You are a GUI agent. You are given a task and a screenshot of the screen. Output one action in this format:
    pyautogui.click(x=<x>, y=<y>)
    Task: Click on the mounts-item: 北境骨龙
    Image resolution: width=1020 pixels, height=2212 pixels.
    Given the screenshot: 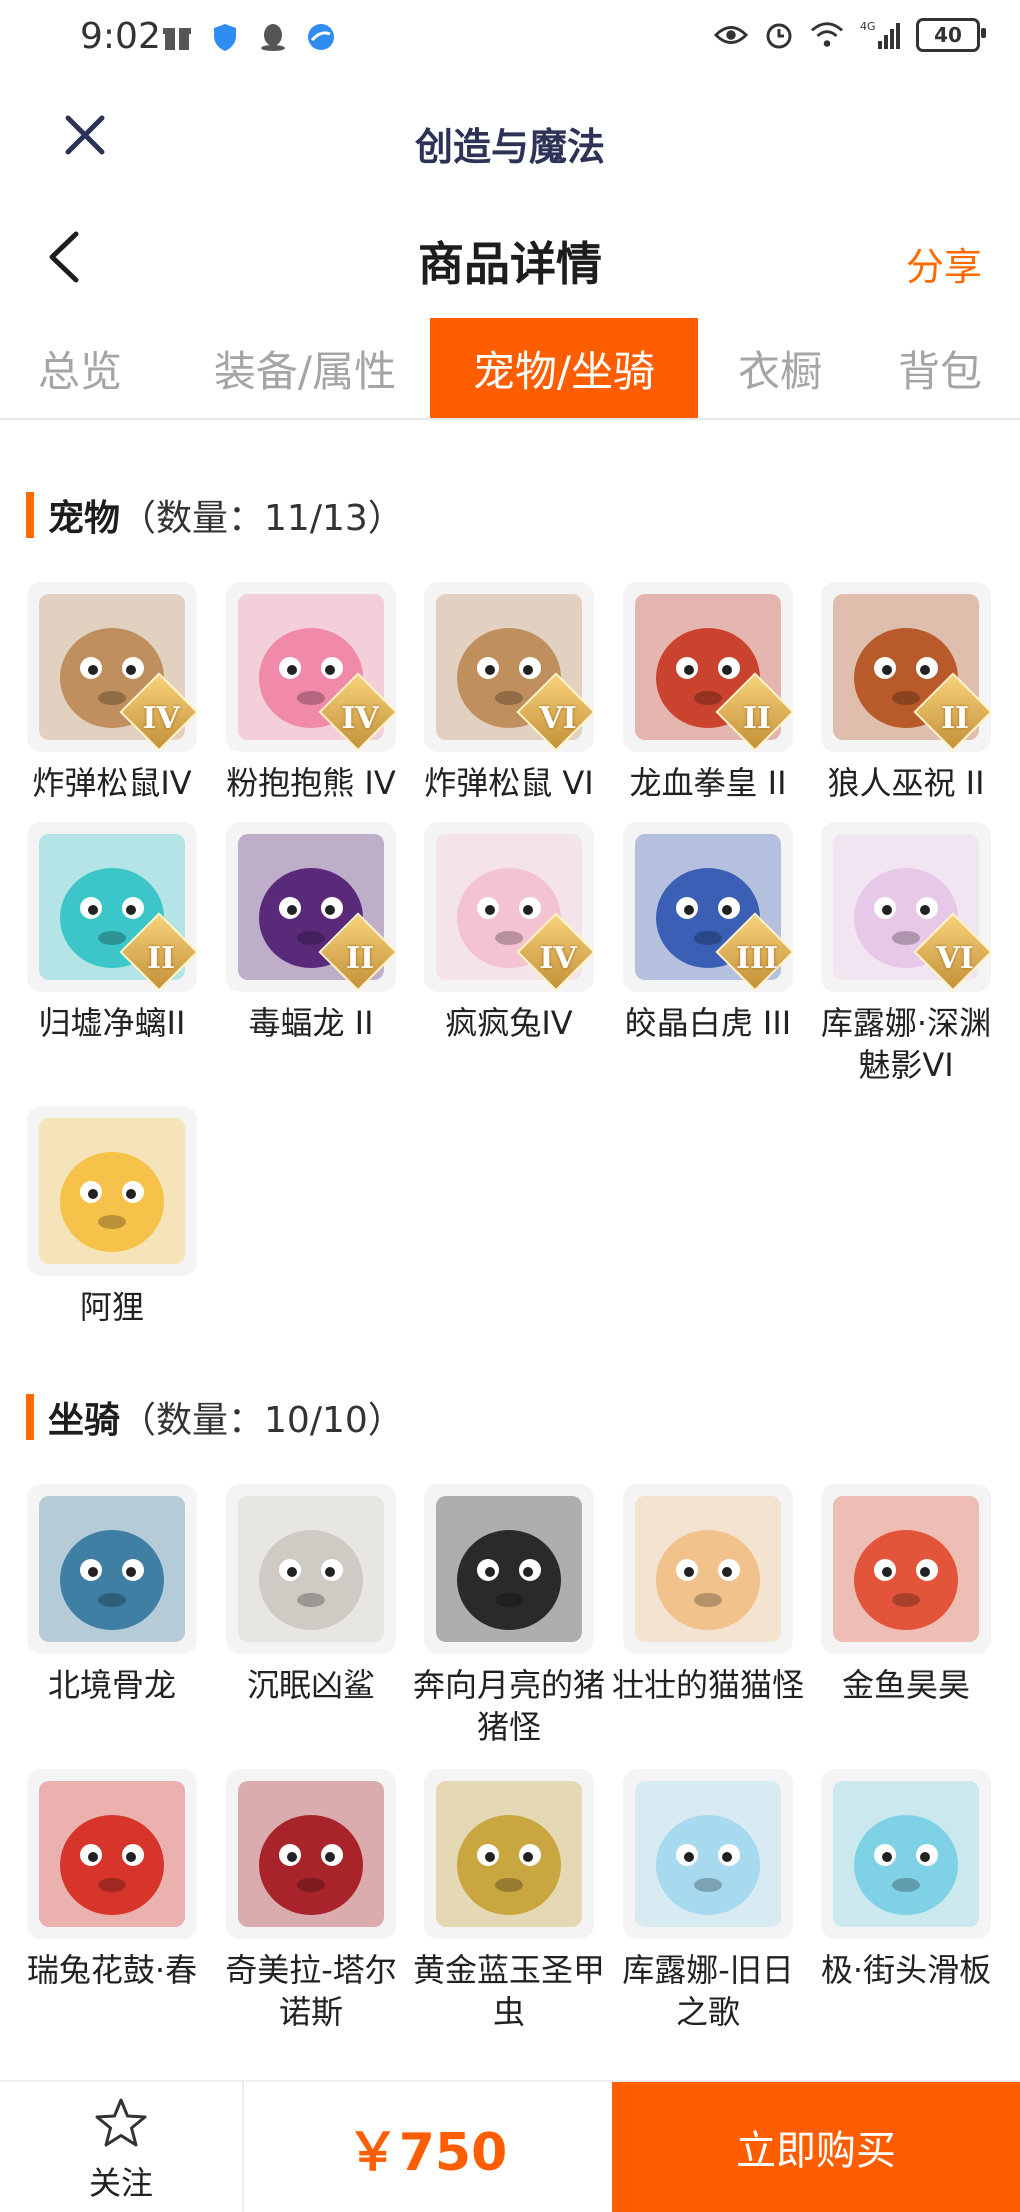 What is the action you would take?
    pyautogui.click(x=112, y=1595)
    